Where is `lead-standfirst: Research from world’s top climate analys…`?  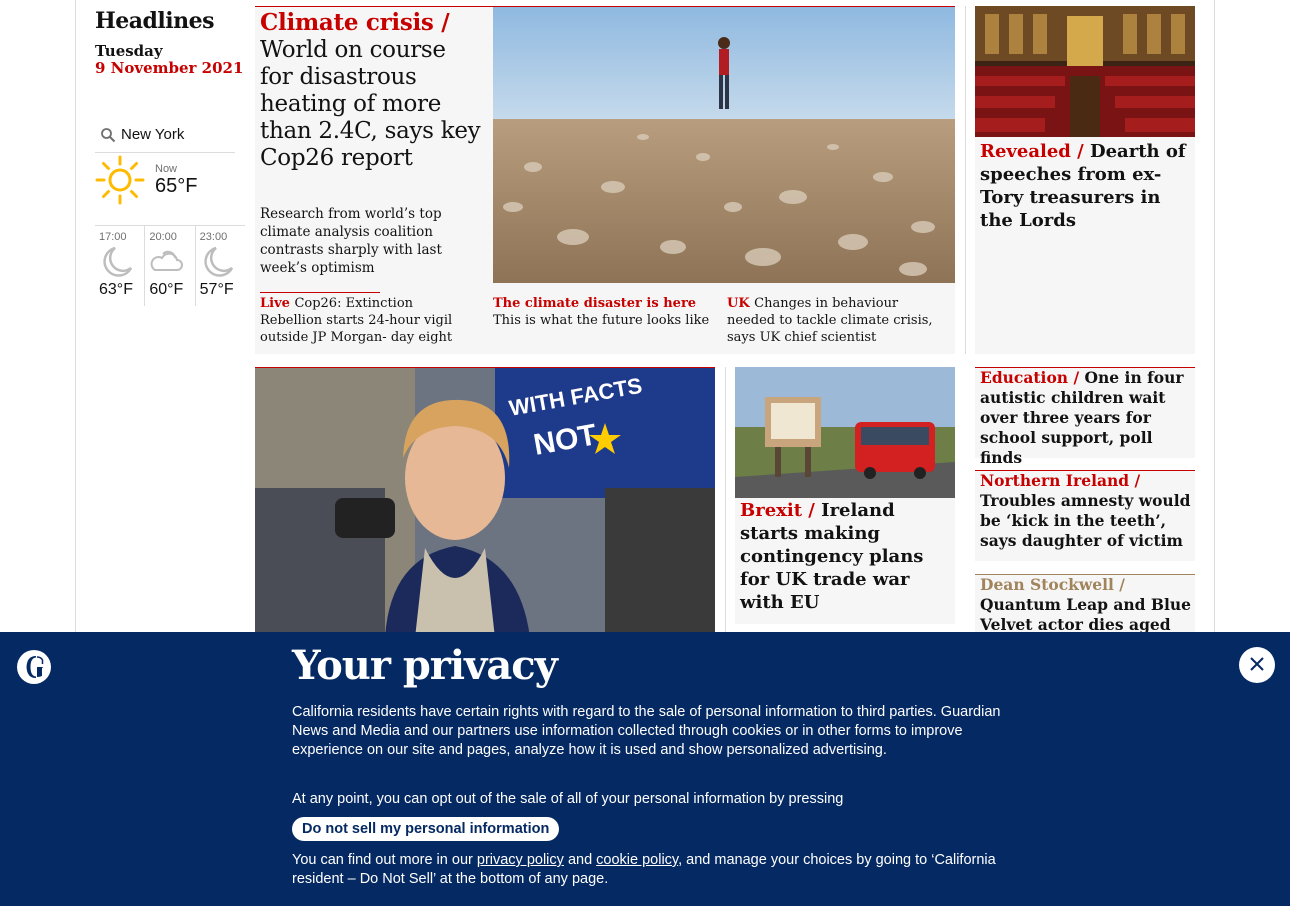 lead-standfirst: Research from world’s top climate analys… is located at coordinates (351, 241).